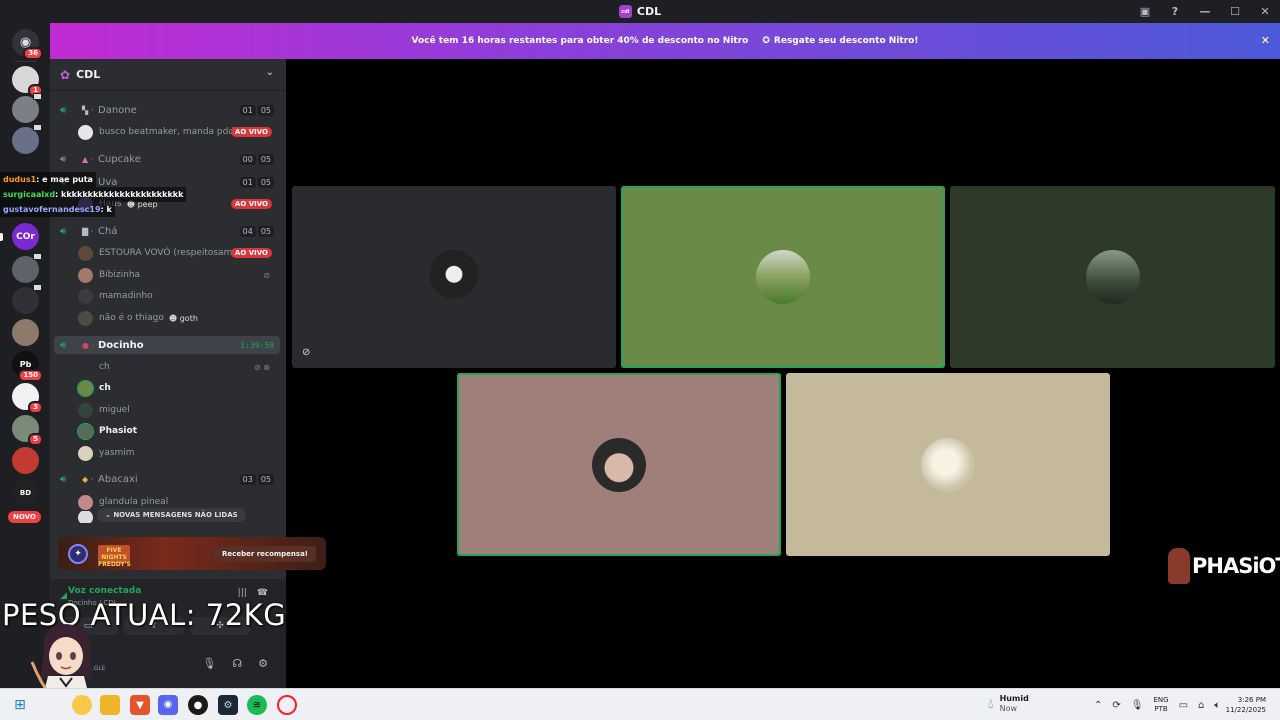  What do you see at coordinates (1137, 705) in the screenshot?
I see `microphone-tray-icon: 🎙︎` at bounding box center [1137, 705].